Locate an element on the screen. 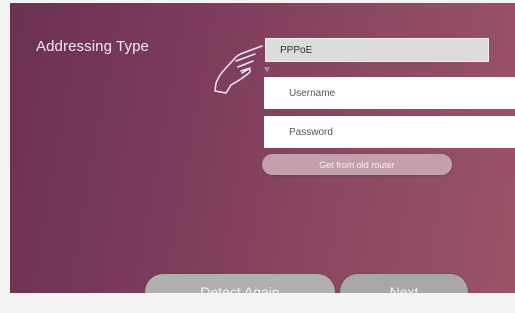 Image resolution: width=515 pixels, height=313 pixels. username-input is located at coordinates (389, 93).